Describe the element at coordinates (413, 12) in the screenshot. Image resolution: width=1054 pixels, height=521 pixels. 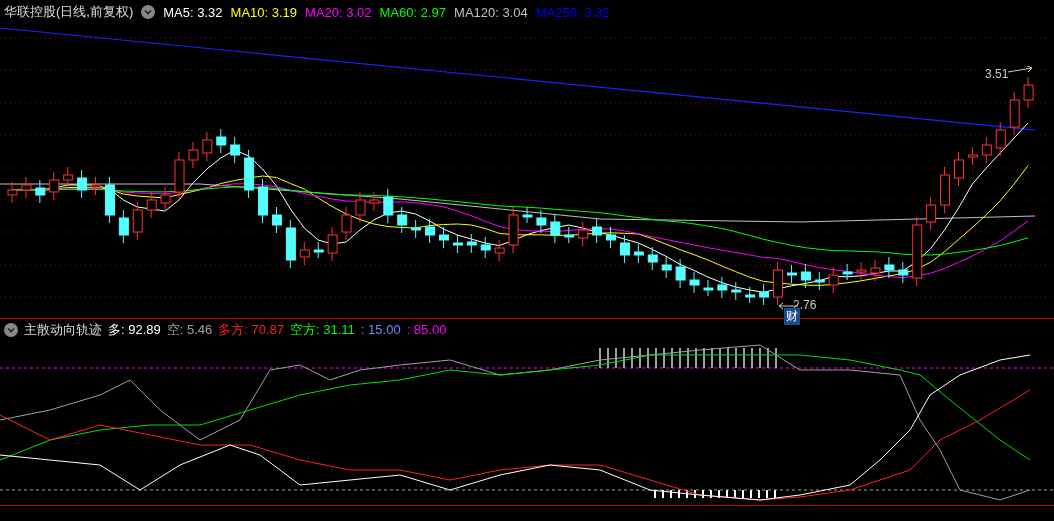
I see `moving-average-value: MA60: 2.97` at that location.